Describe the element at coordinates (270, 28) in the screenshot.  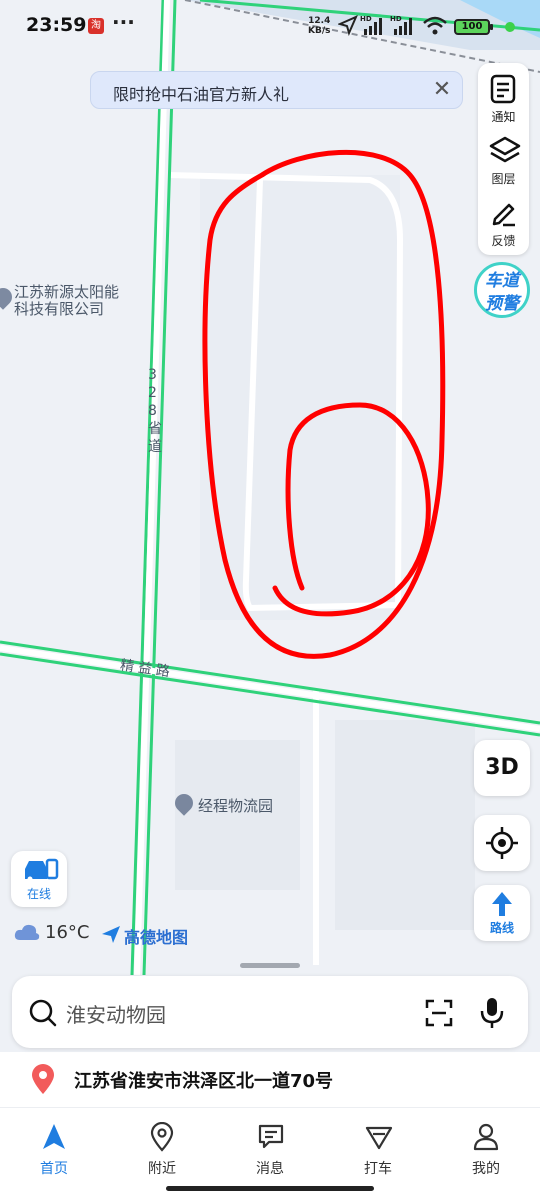
I see `status-bar: 23:59 淘 ··· 12.4 KB/s HD HD 100` at that location.